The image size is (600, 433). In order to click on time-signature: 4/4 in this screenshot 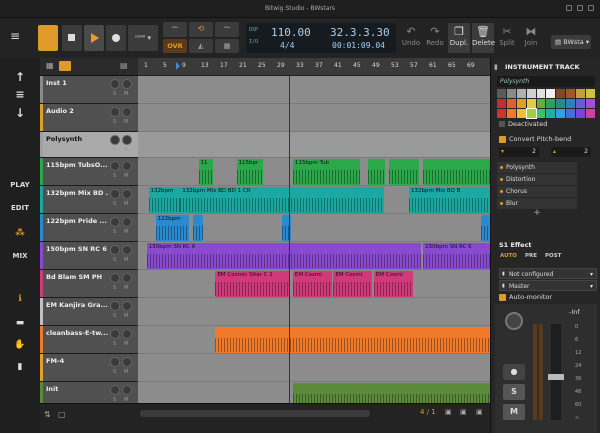, I will do `click(287, 45)`.